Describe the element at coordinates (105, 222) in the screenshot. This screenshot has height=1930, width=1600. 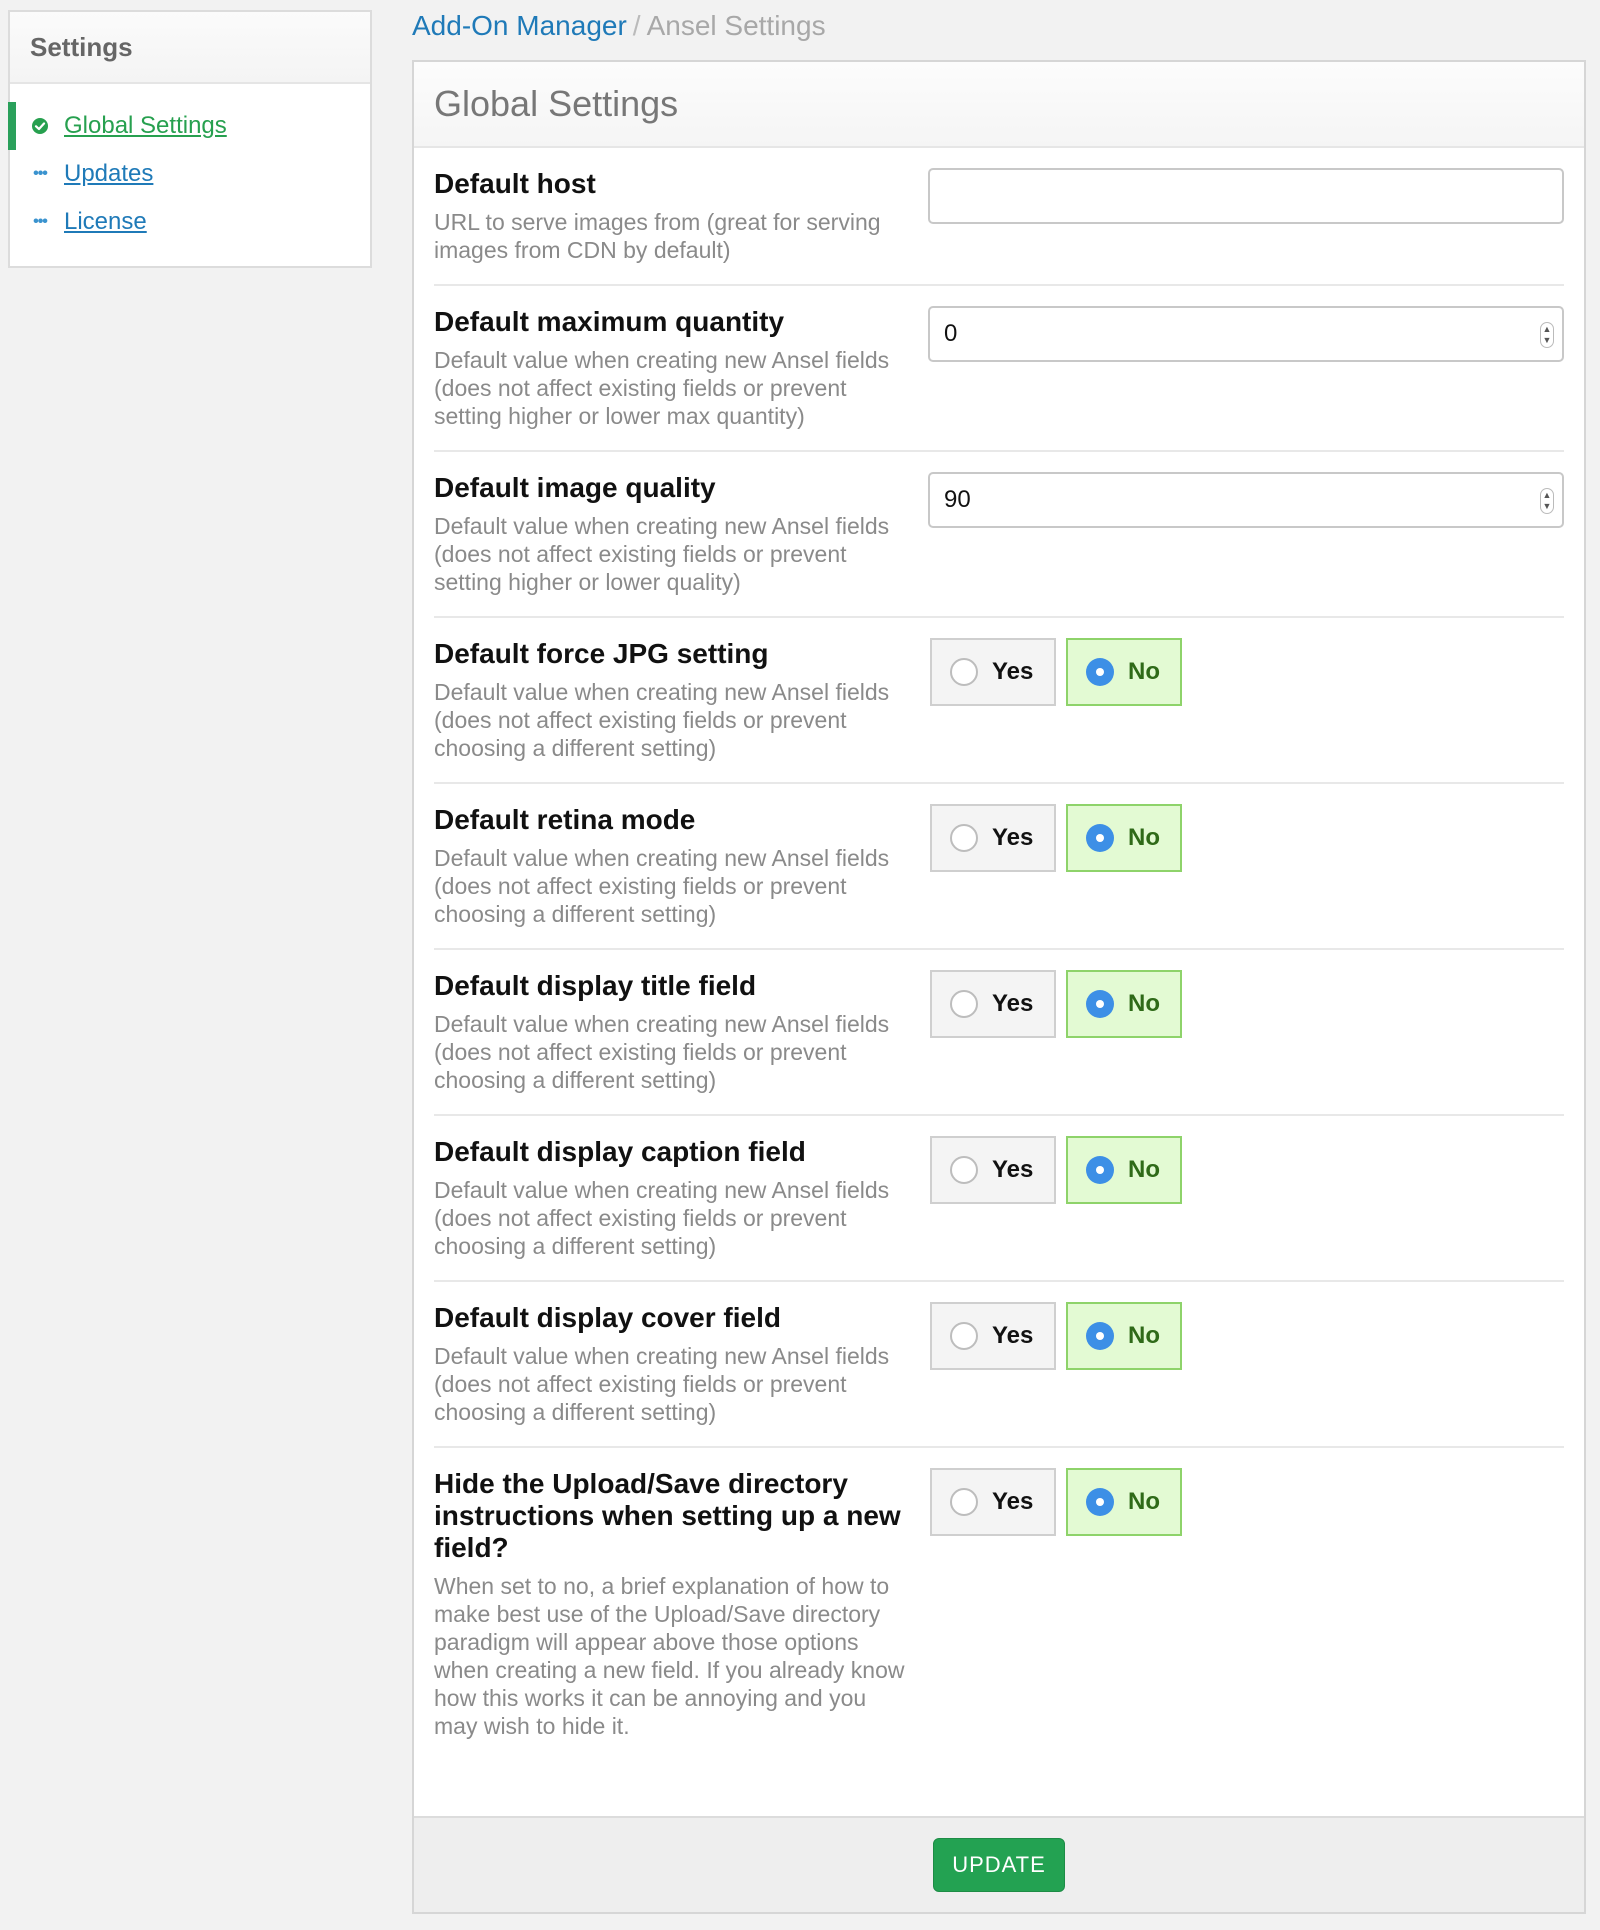
I see `sidebar-item-label: License` at that location.